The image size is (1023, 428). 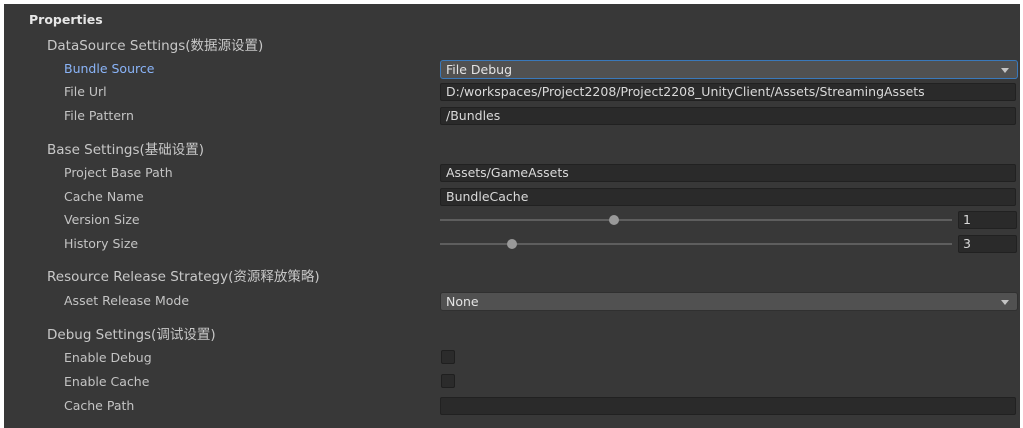 What do you see at coordinates (728, 116) in the screenshot?
I see `file-pattern-field: /Bundles` at bounding box center [728, 116].